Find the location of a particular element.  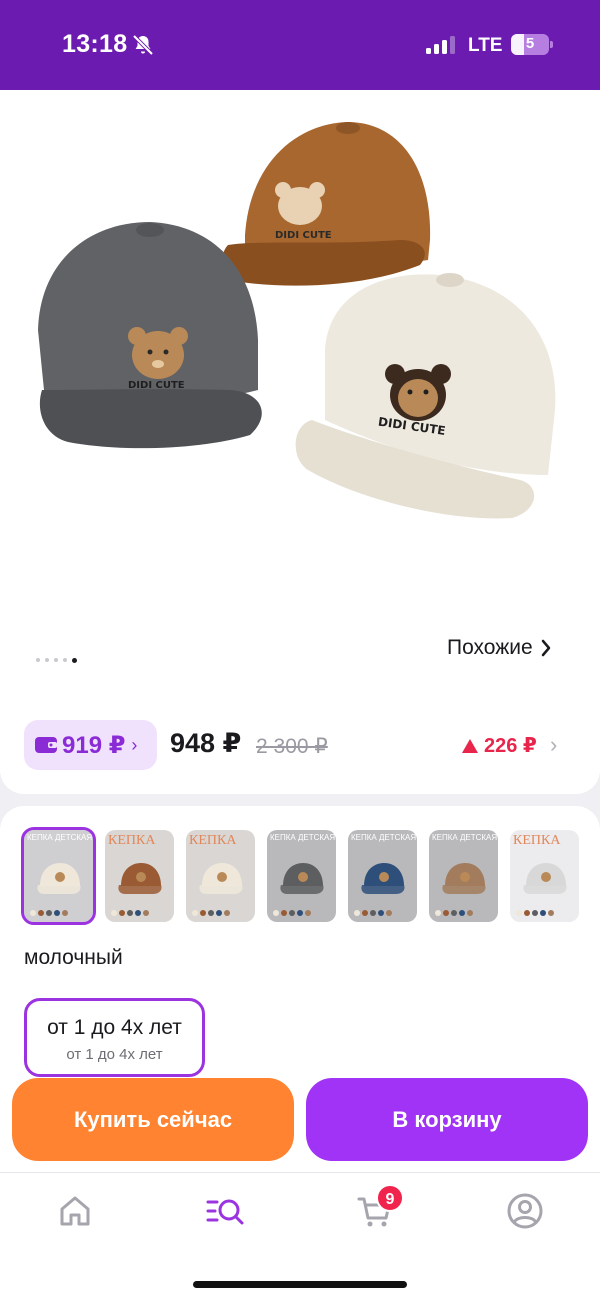

color-thumbnail-selected: КЕПКА ДЕТСКАЯ is located at coordinates (58, 876).